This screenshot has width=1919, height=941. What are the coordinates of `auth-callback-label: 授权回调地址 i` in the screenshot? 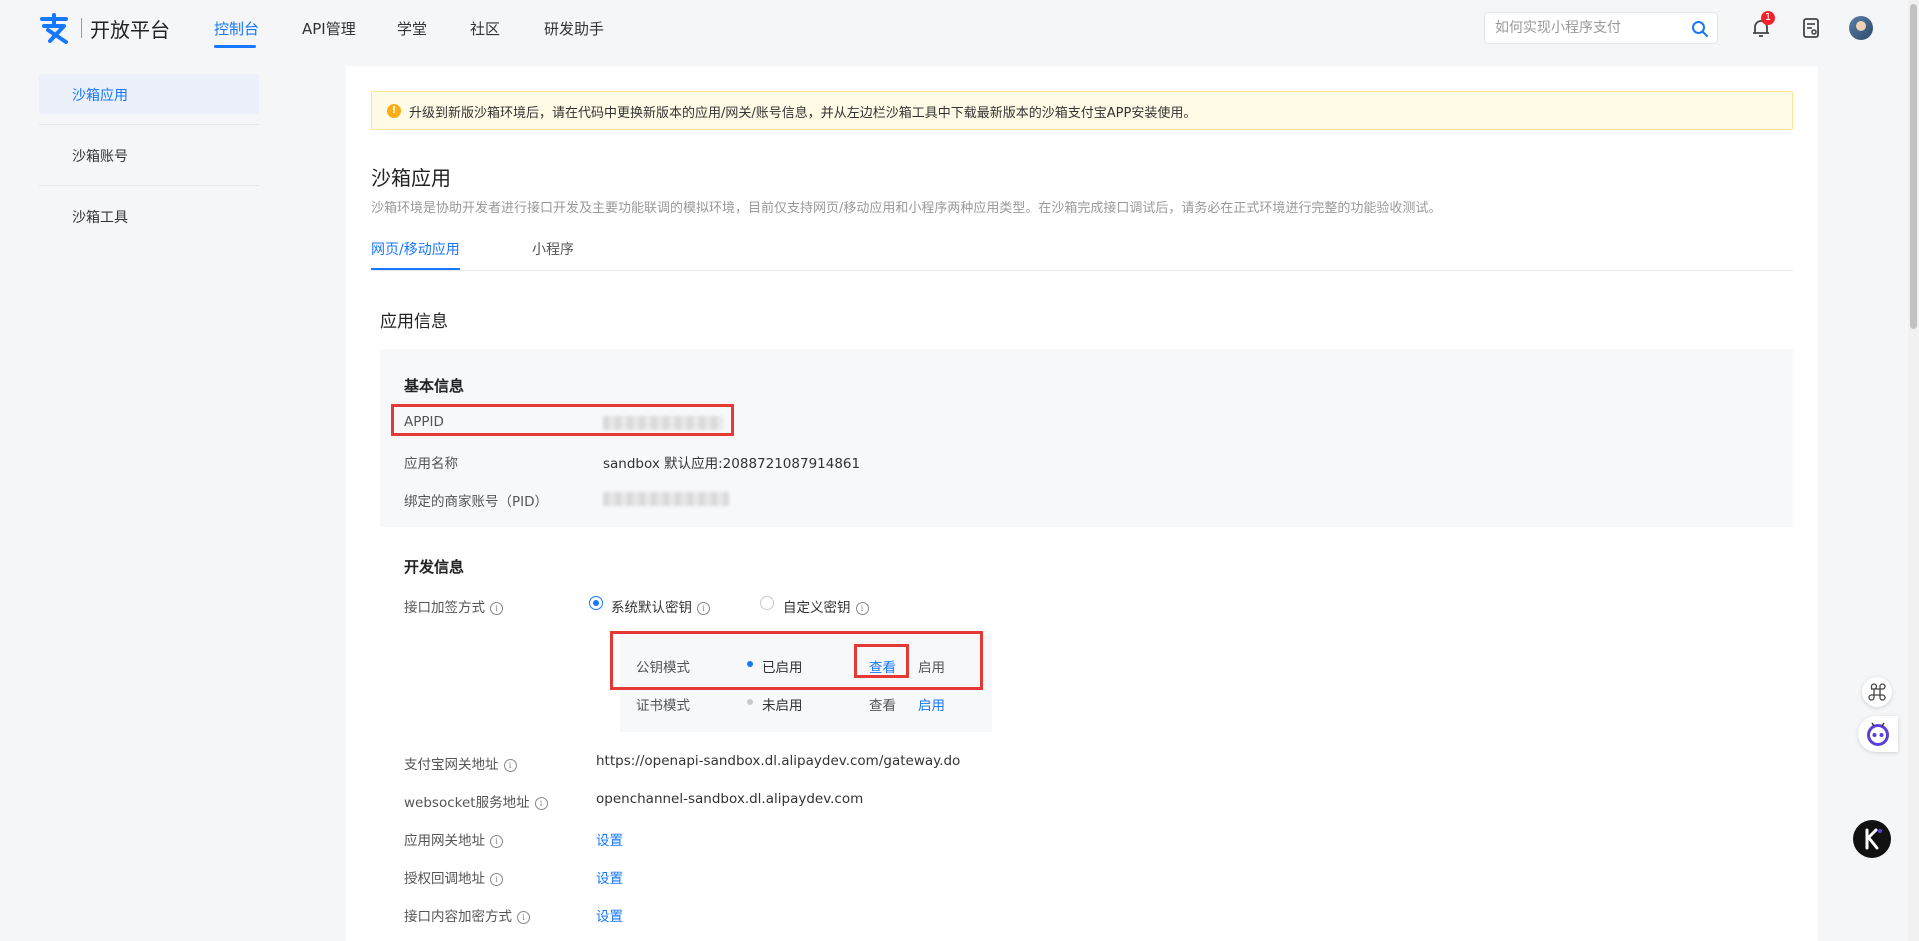 It's located at (453, 877).